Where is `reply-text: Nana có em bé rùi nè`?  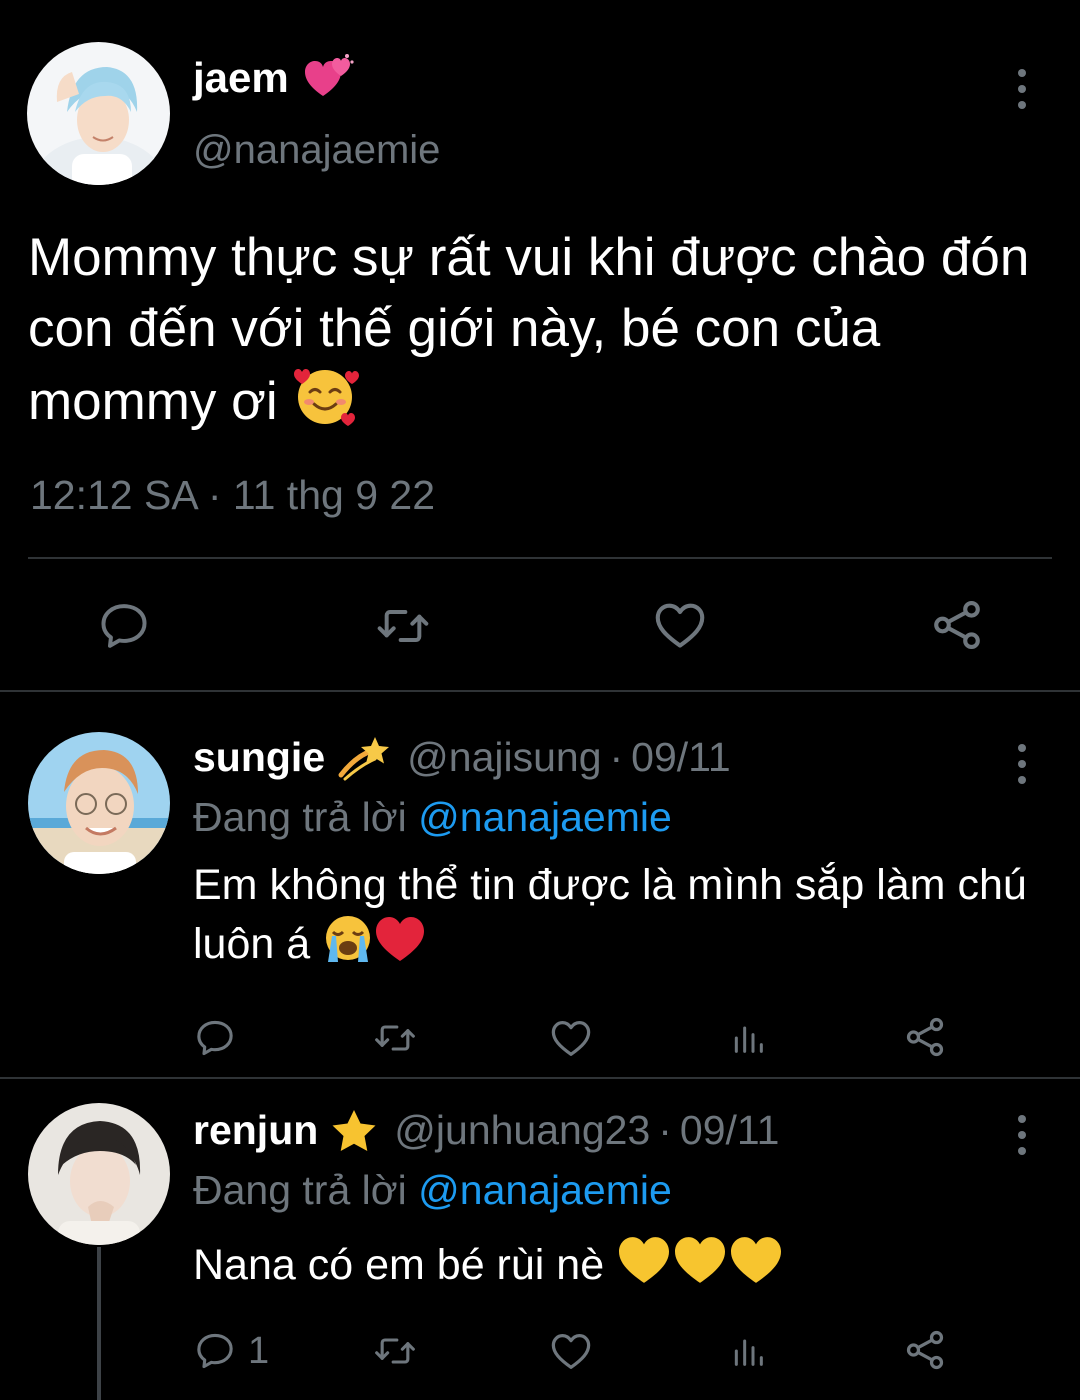 reply-text: Nana có em bé rùi nè is located at coordinates (628, 1267).